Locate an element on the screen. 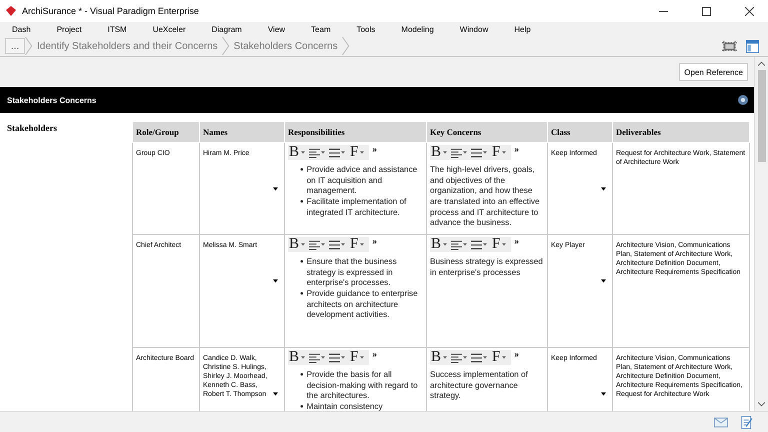 This screenshot has width=768, height=432. menu-item: Team is located at coordinates (321, 29).